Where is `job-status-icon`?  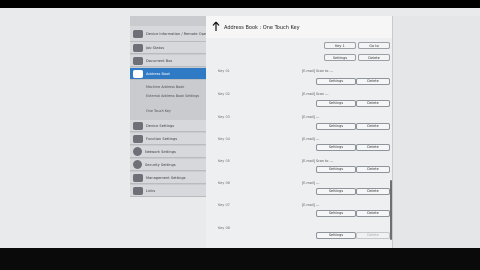 job-status-icon is located at coordinates (138, 47).